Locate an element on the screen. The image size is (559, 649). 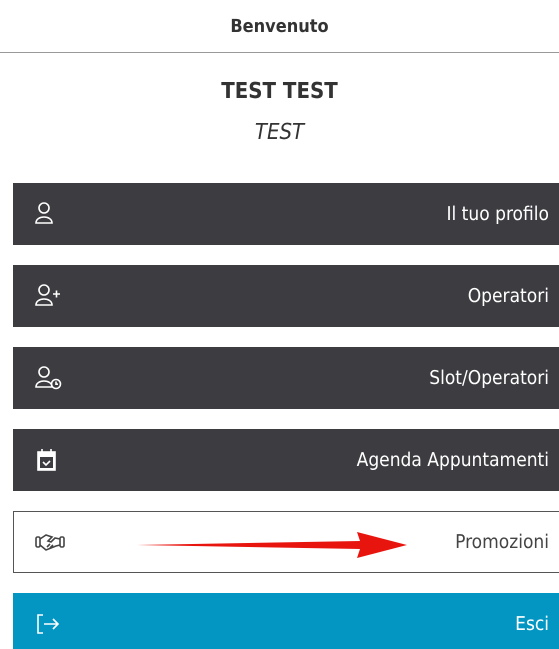
welcome-title: Benvenuto is located at coordinates (279, 26).